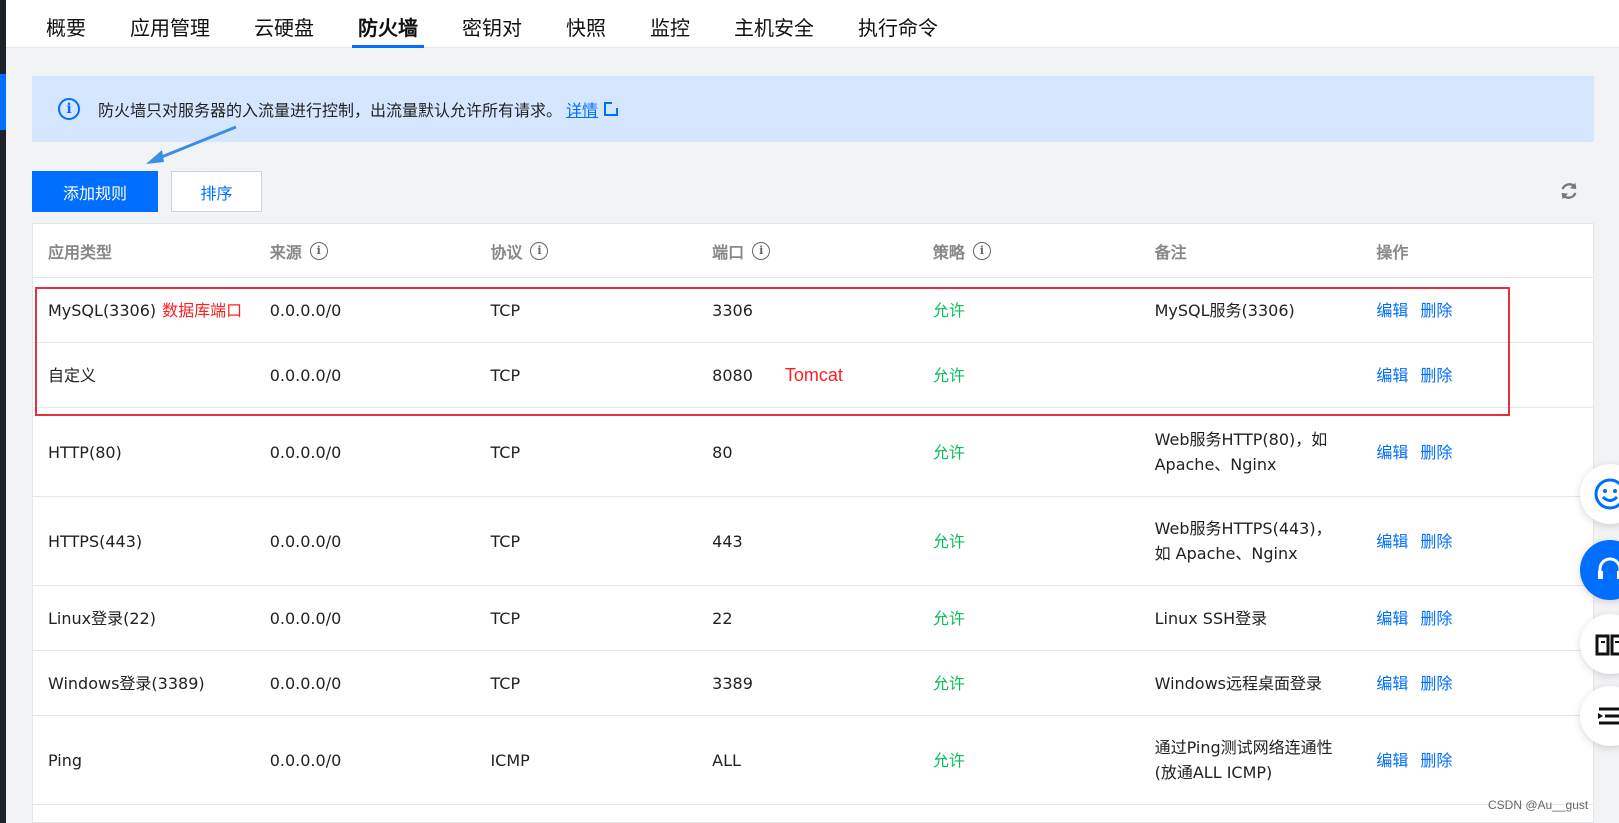  Describe the element at coordinates (1241, 452) in the screenshot. I see `row-remark: Web服务HTTP(80)，如 Apache、Nginx` at that location.